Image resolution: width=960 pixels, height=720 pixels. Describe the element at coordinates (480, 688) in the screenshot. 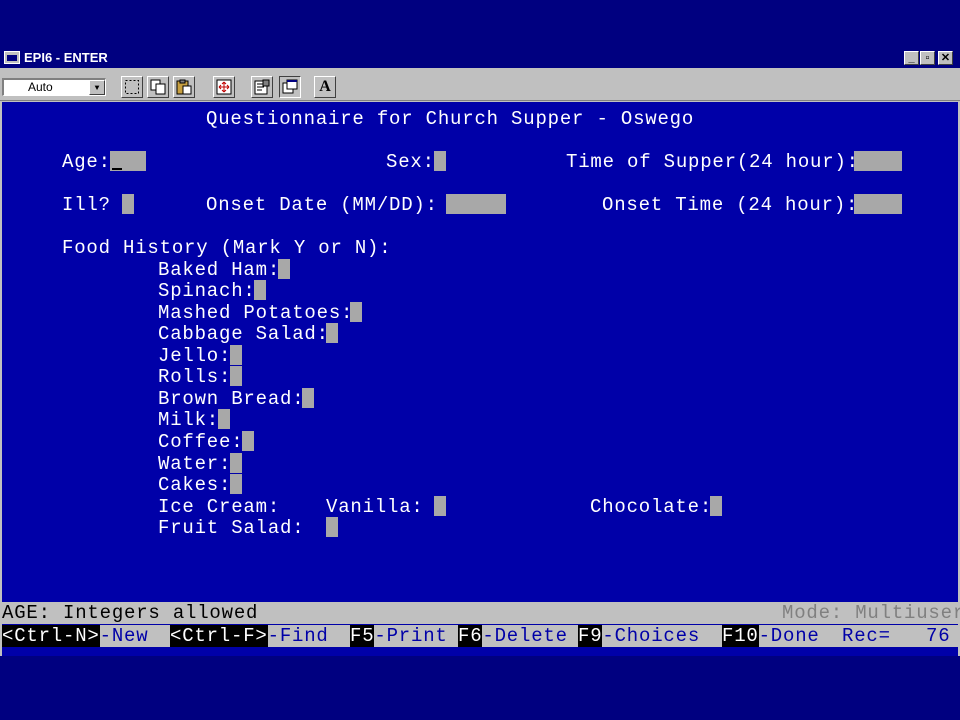

I see `presentation-background-bottom` at that location.